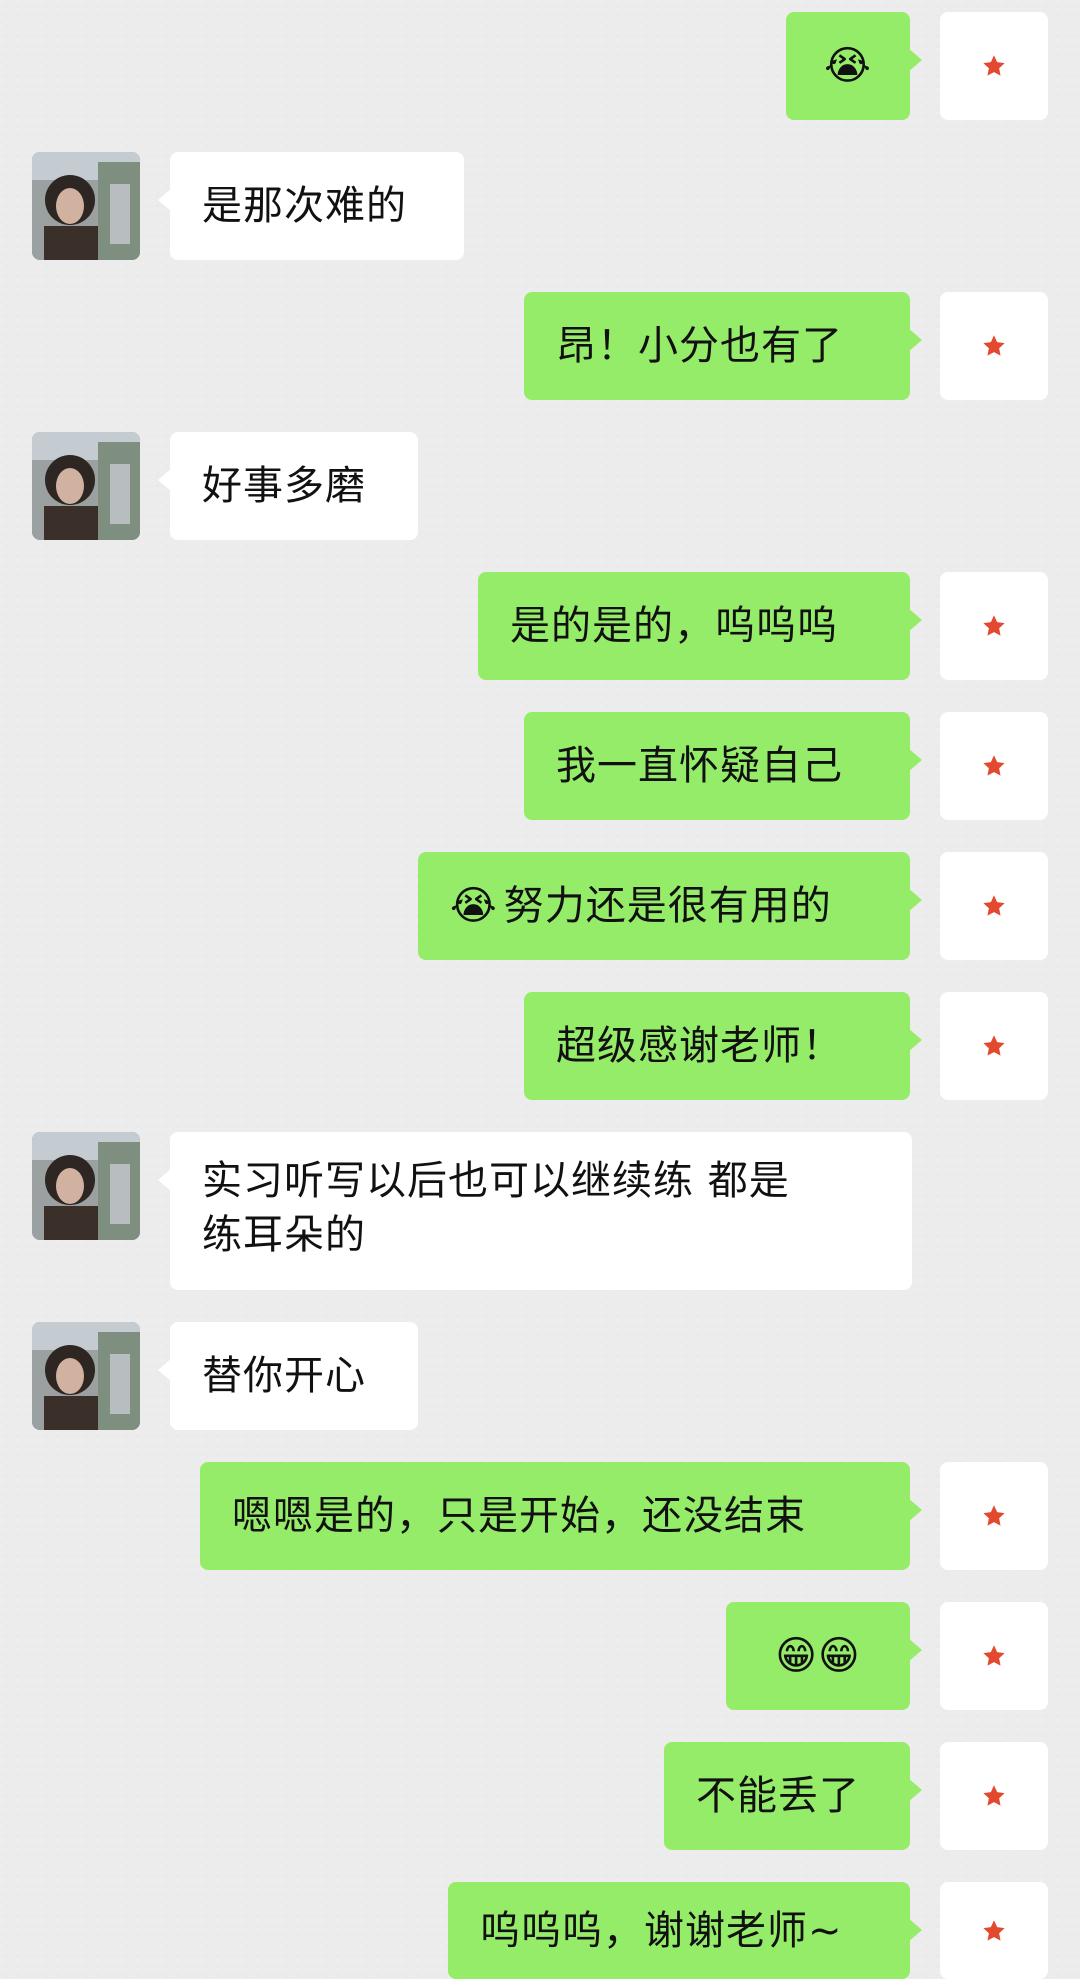  I want to click on message-text: 是那次难的, so click(304, 206).